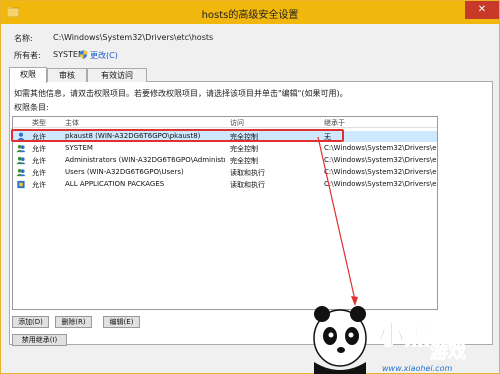 The height and width of the screenshot is (374, 500). Describe the element at coordinates (417, 368) in the screenshot. I see `svg-text: www.xiaohei.com` at that location.